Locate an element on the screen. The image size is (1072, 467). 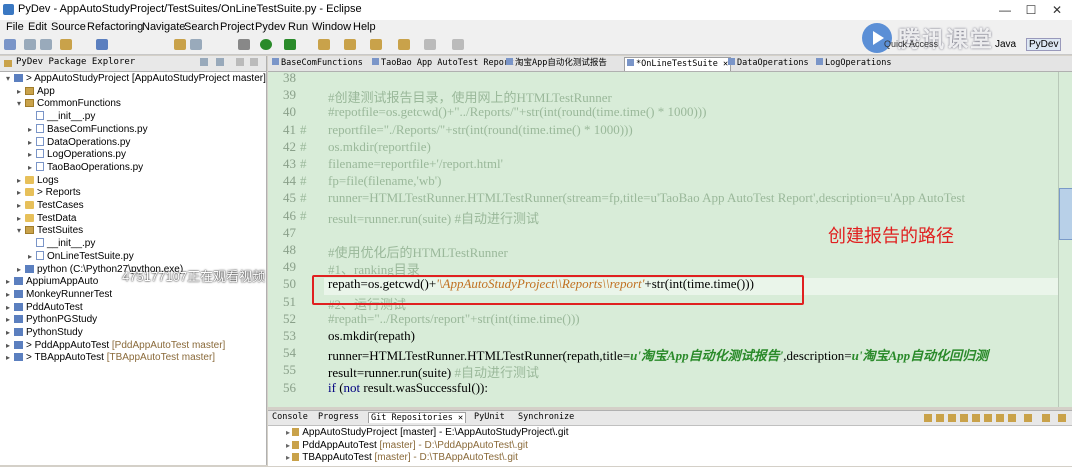
prev-annotation-icon is located at coordinates (404, 44).